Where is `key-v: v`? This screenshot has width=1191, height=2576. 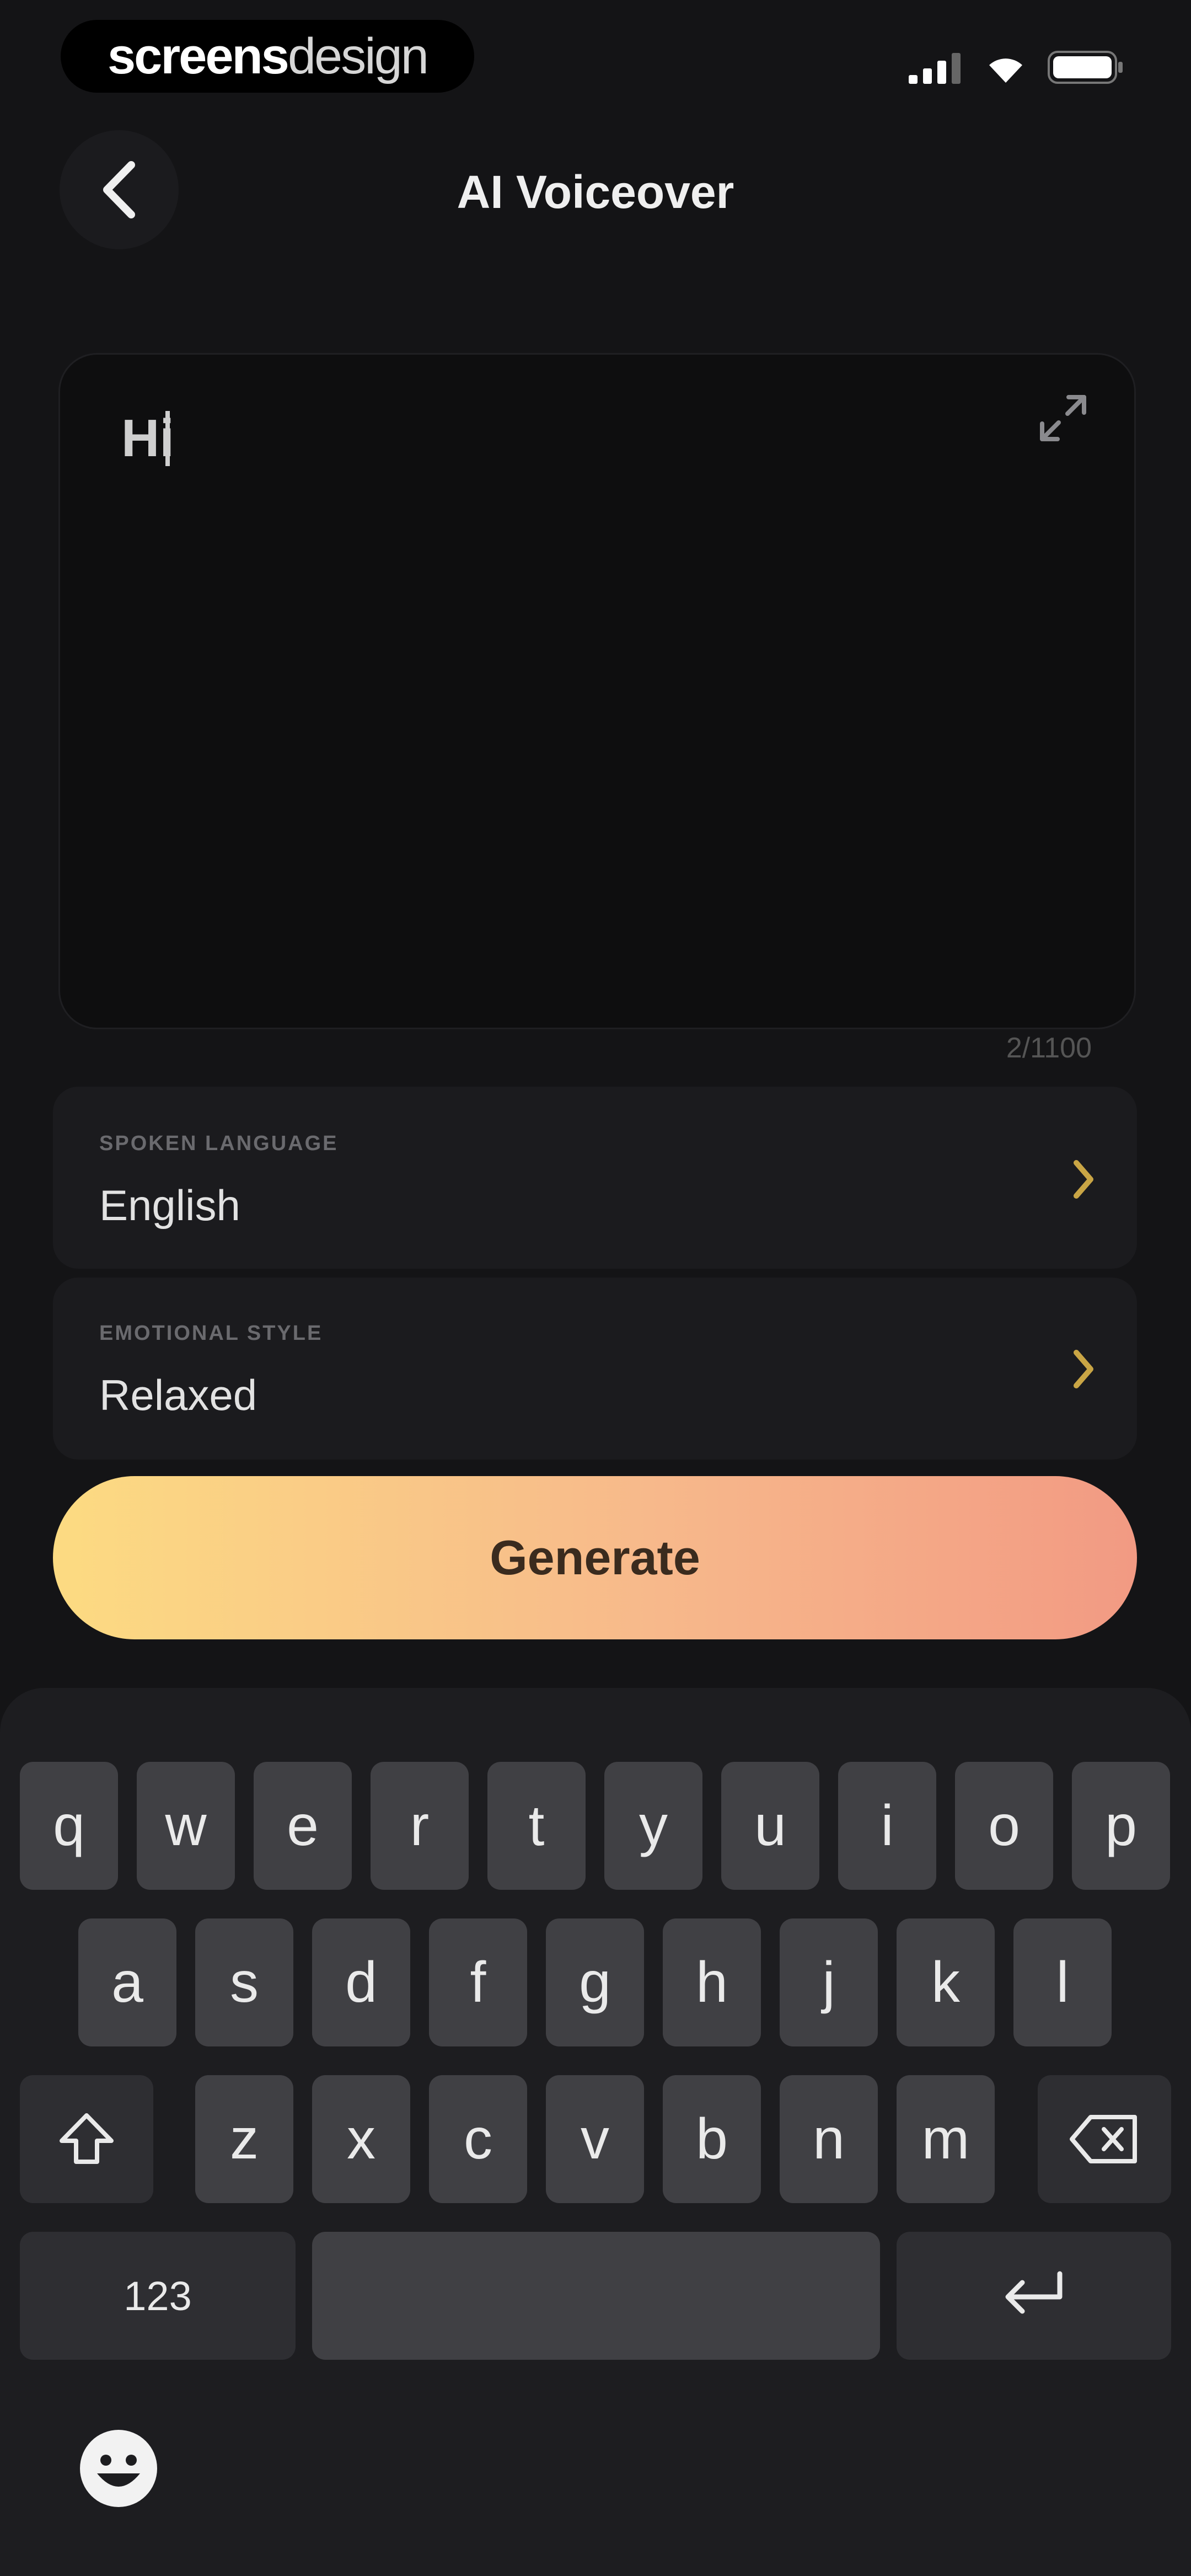
key-v: v is located at coordinates (595, 2139).